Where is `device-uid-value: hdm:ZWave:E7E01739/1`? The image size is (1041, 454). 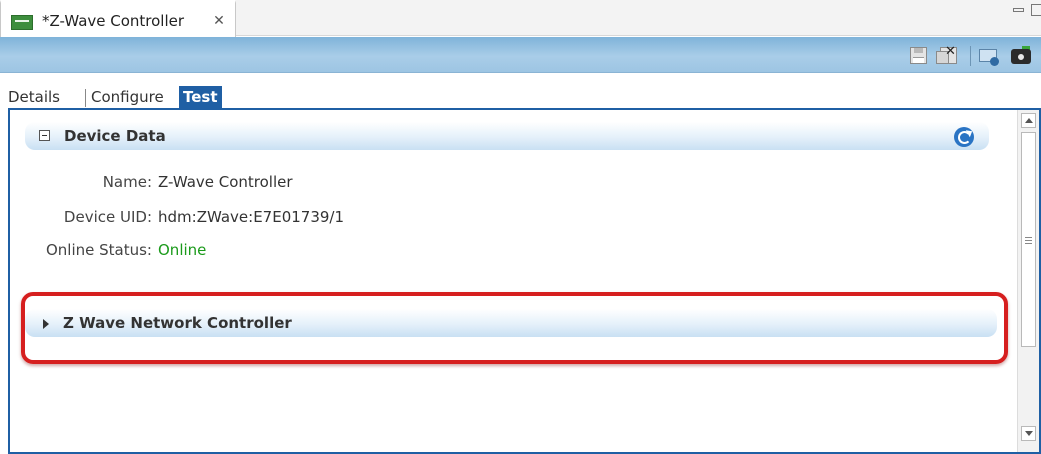
device-uid-value: hdm:ZWave:E7E01739/1 is located at coordinates (251, 217).